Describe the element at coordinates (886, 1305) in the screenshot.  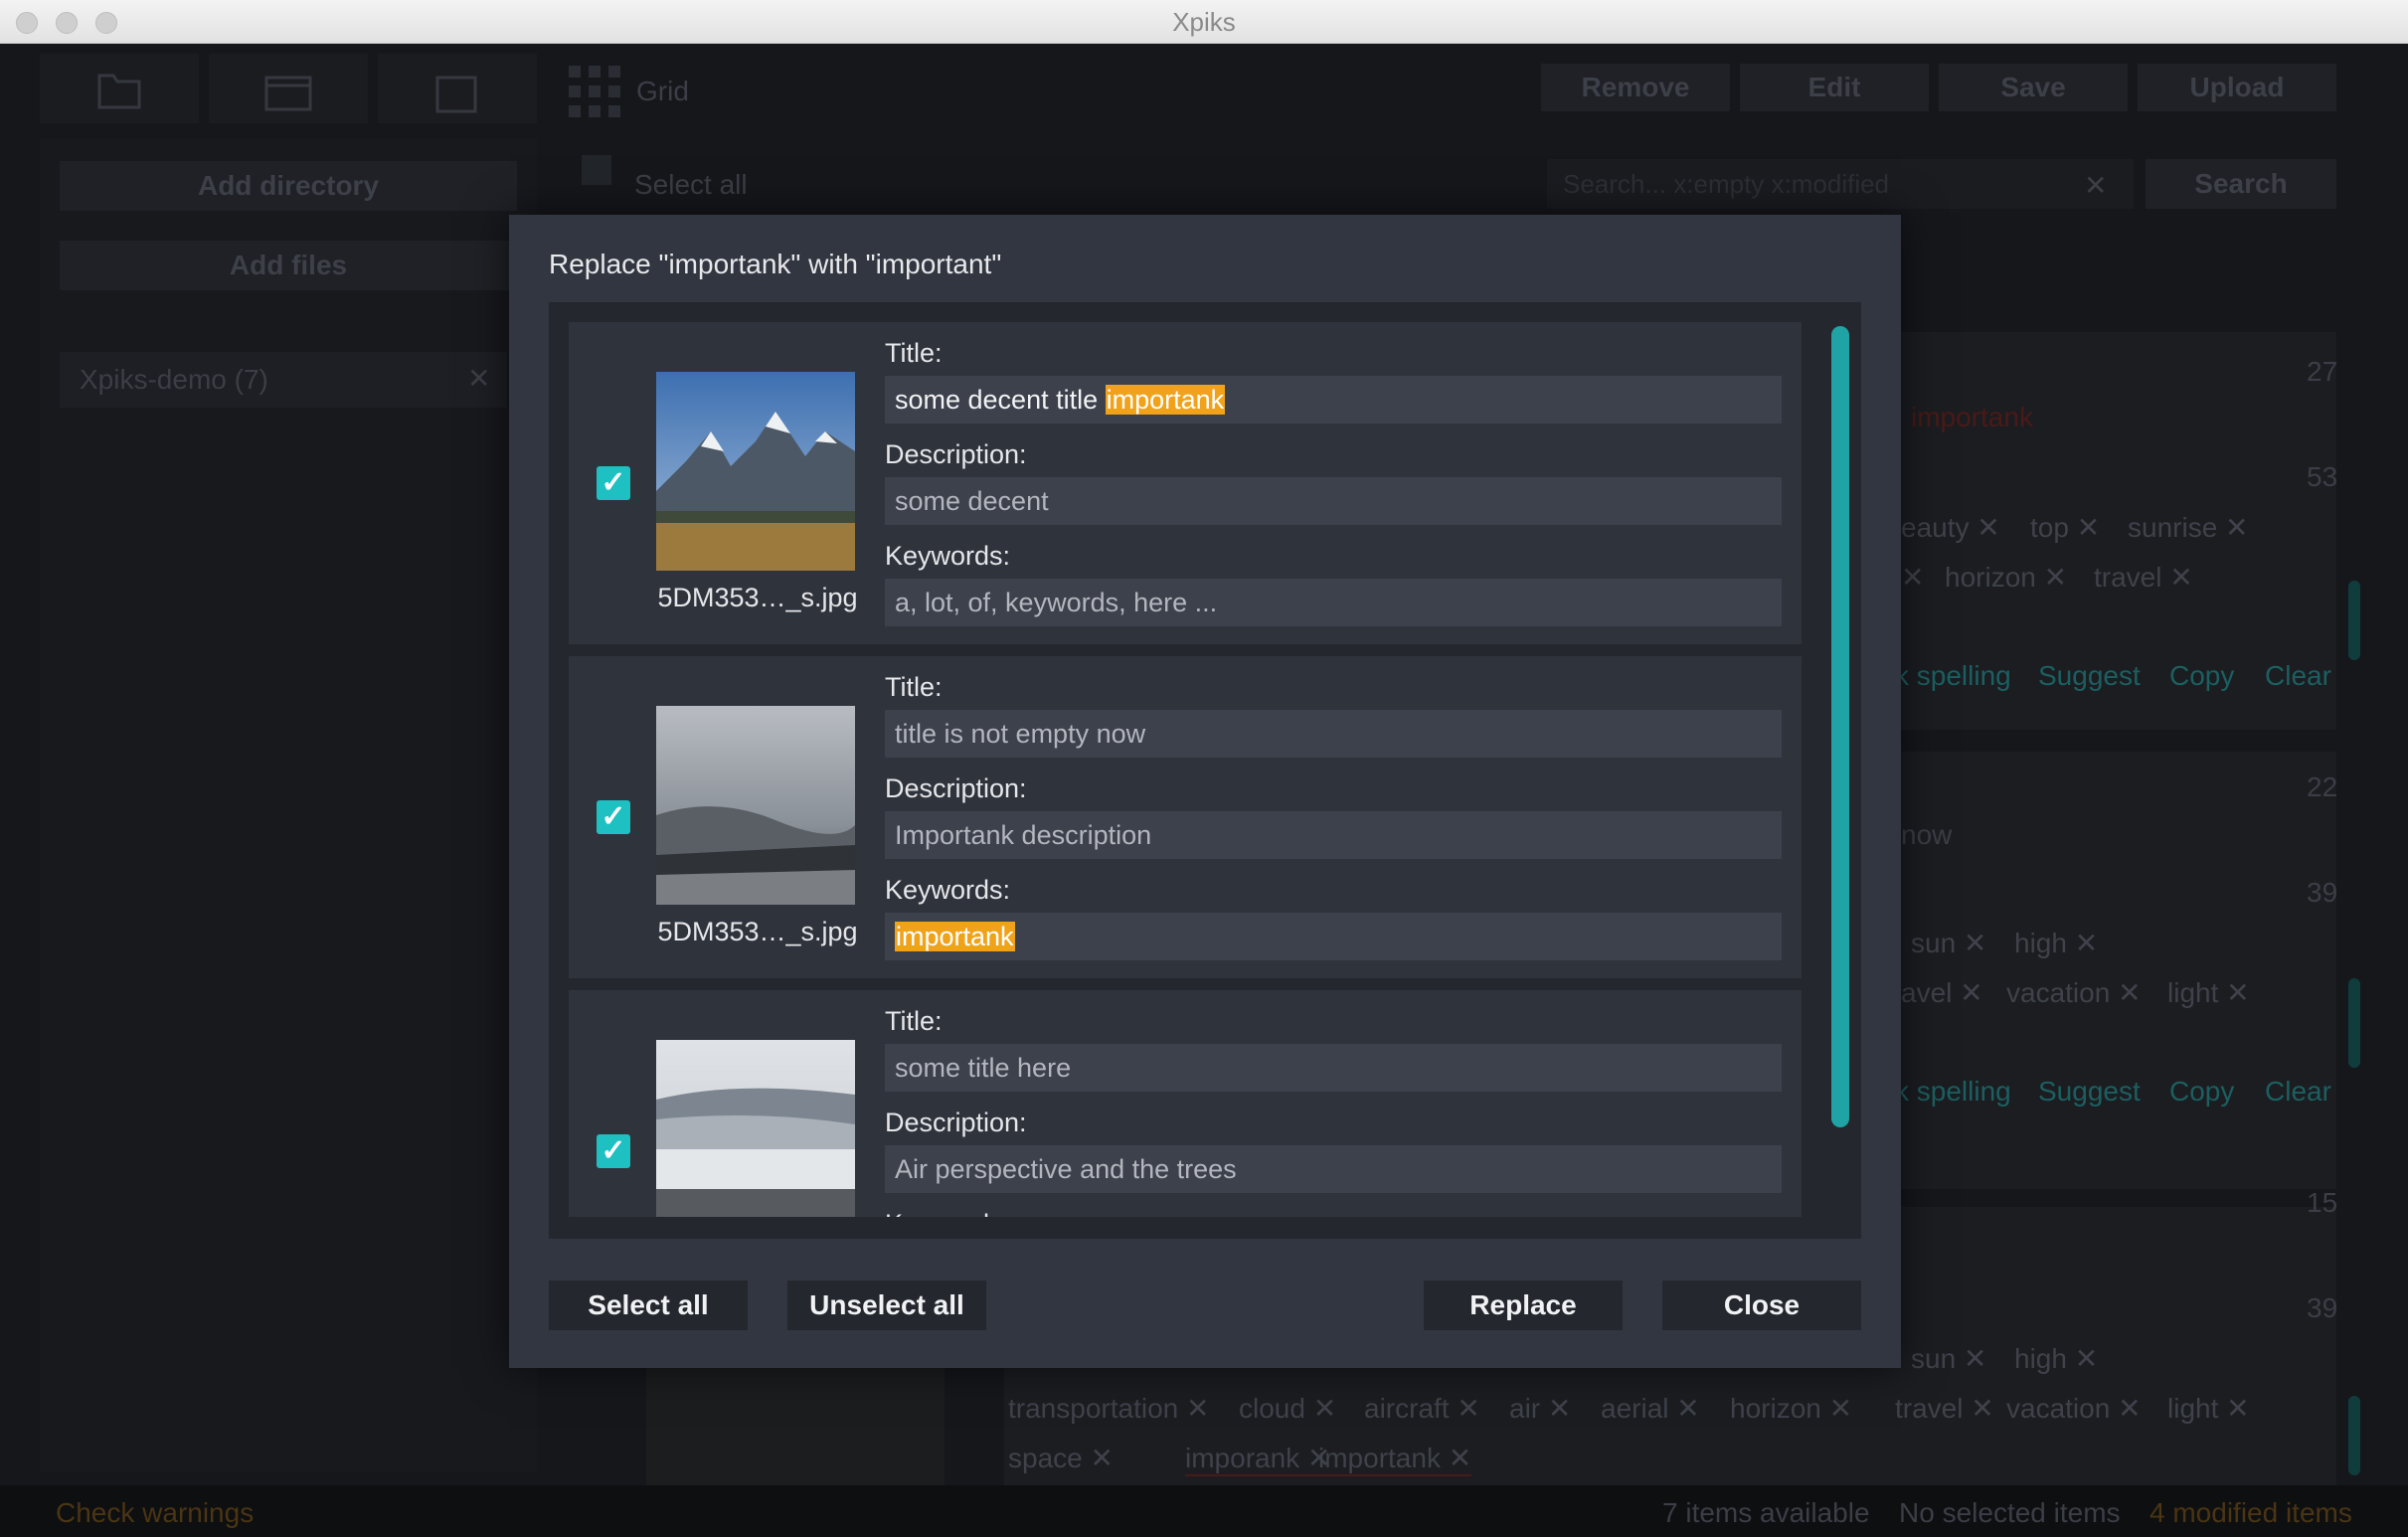
I see `unselect-all-button: Unselect all` at that location.